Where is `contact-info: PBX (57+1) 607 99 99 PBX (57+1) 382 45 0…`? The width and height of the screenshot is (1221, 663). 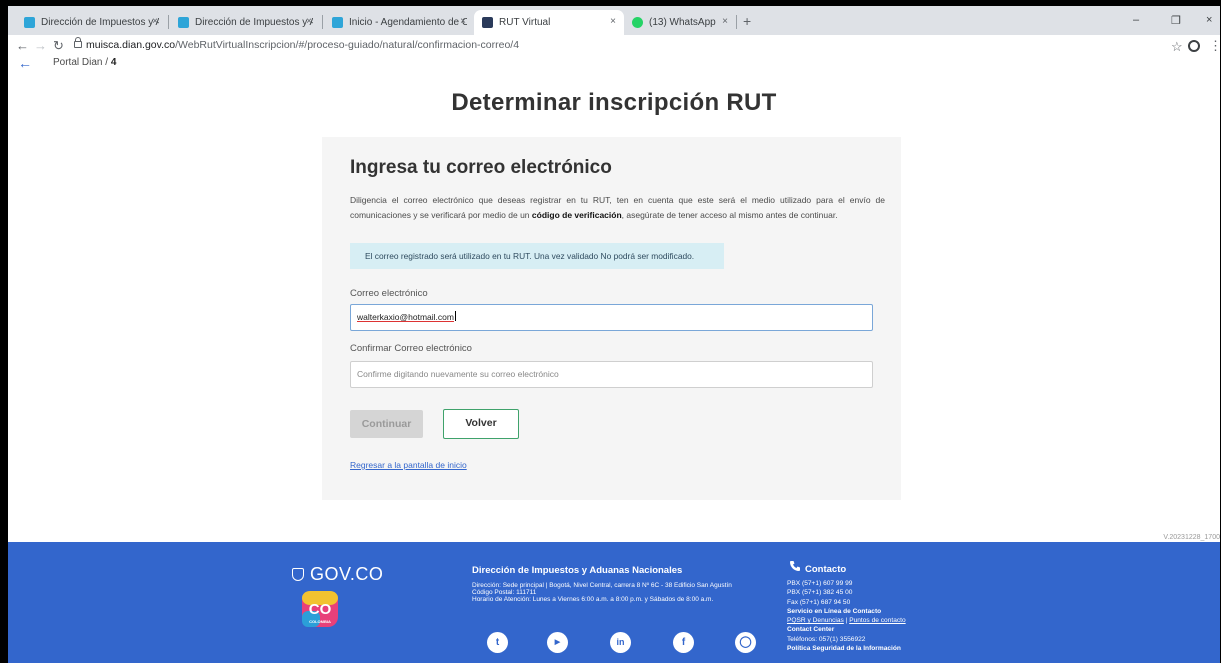 contact-info: PBX (57+1) 607 99 99 PBX (57+1) 382 45 0… is located at coordinates (846, 616).